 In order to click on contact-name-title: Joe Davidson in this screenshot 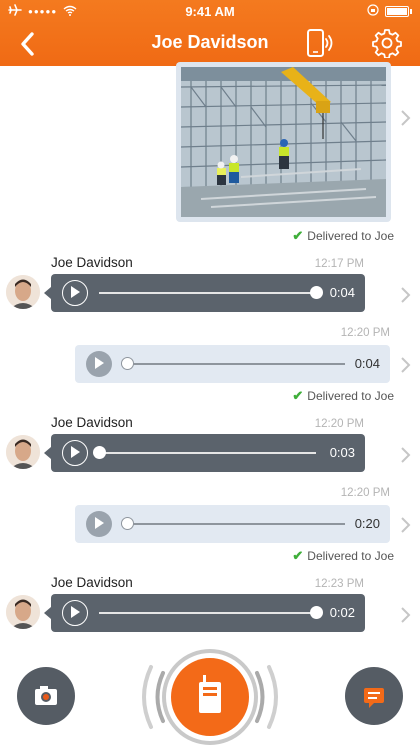, I will do `click(210, 42)`.